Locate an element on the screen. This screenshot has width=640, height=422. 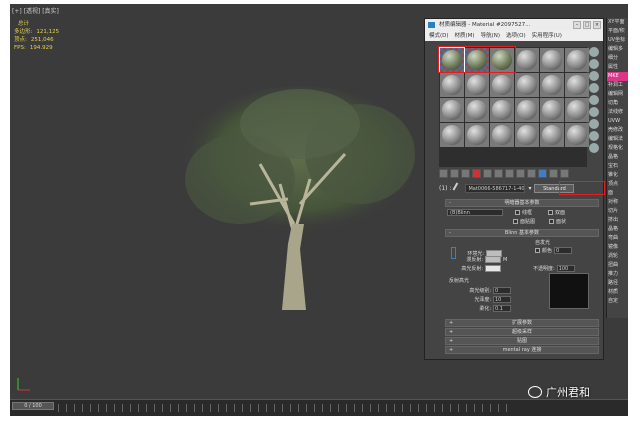
modifier-item: 对称 is located at coordinates (617, 202).